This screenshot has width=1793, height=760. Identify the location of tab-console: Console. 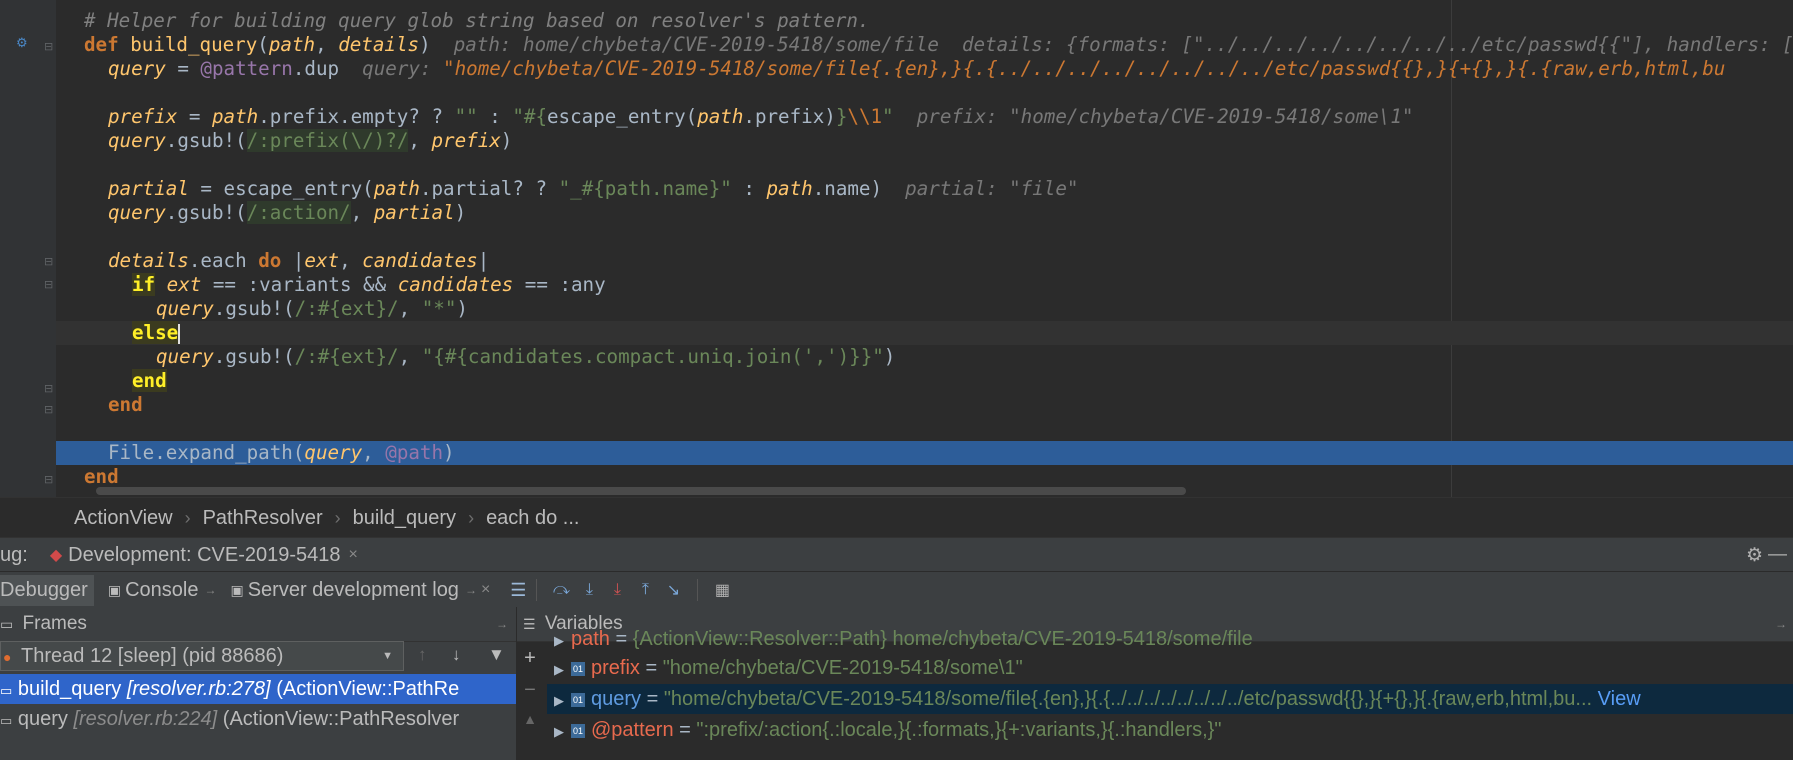
(161, 590).